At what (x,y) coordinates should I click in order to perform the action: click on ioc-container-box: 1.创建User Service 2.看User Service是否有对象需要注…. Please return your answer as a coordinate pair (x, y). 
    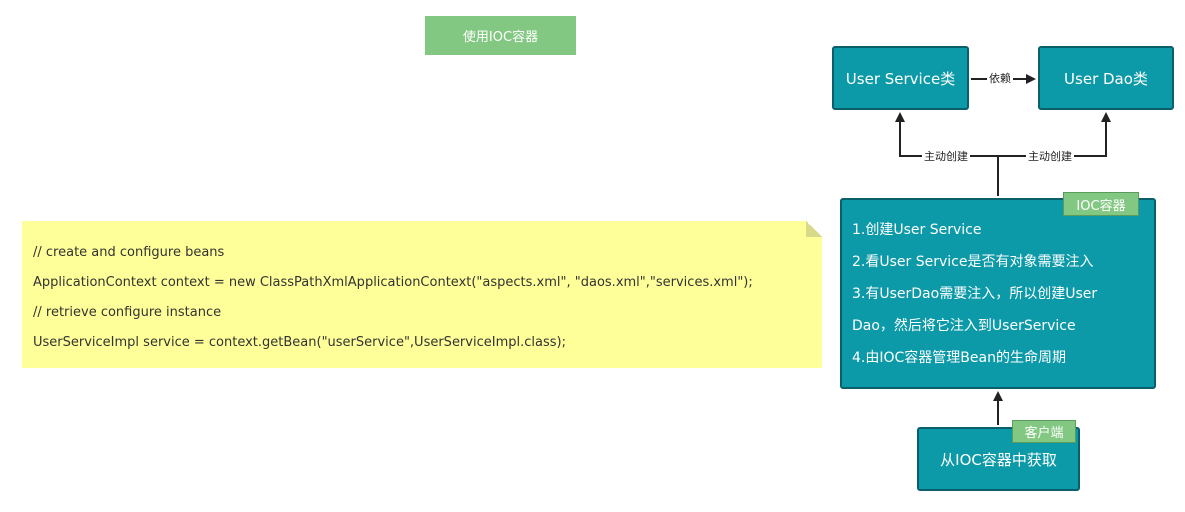
    Looking at the image, I should click on (998, 293).